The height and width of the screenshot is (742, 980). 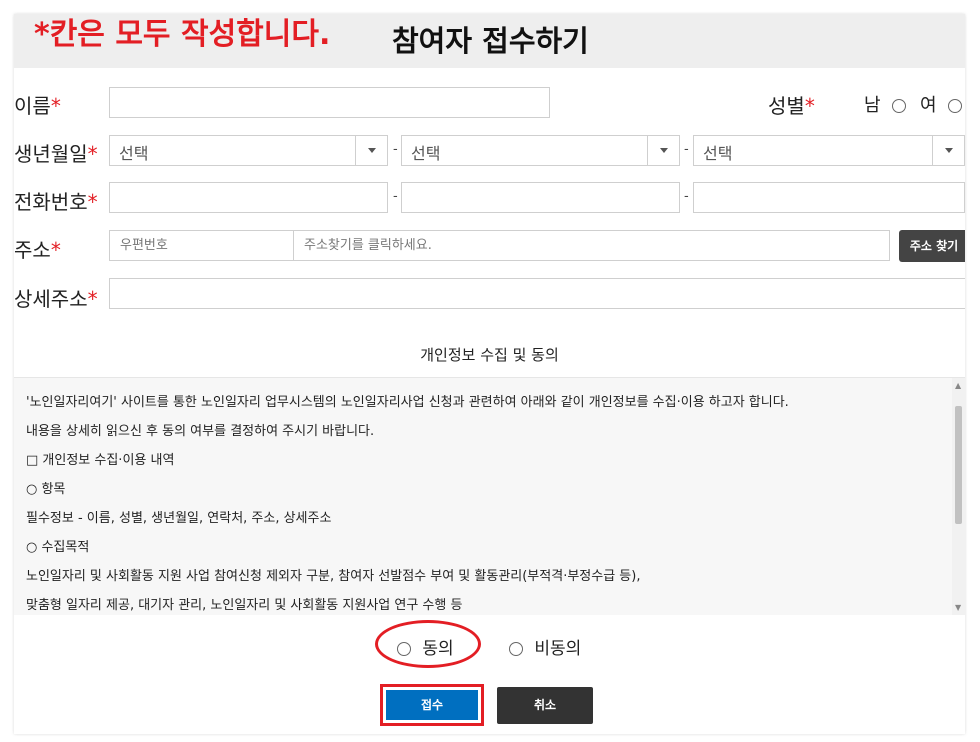 What do you see at coordinates (46, 489) in the screenshot?
I see `terms-line: ○ 항목` at bounding box center [46, 489].